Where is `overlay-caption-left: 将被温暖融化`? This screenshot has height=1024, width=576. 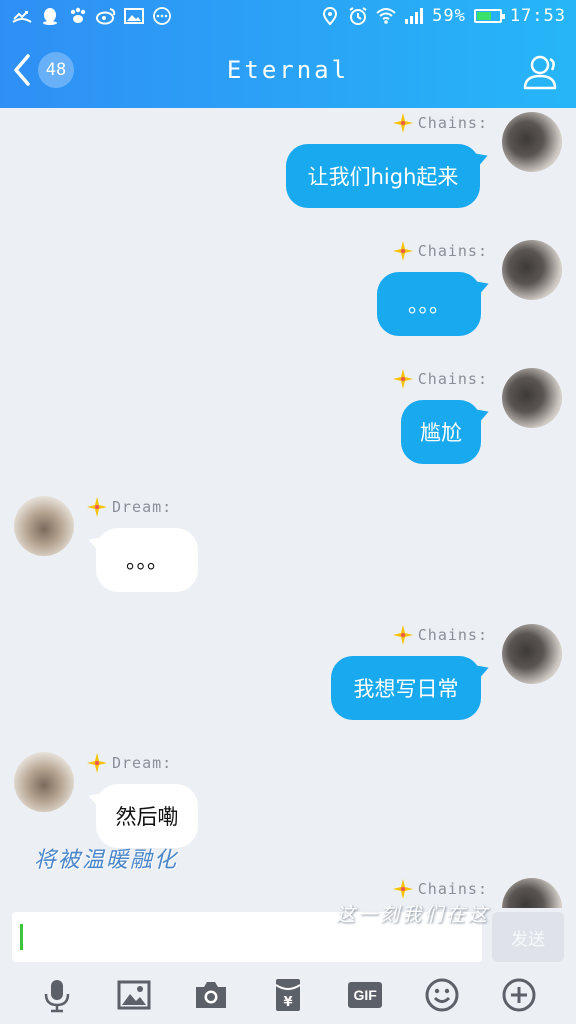 overlay-caption-left: 将被温暖融化 is located at coordinates (106, 860).